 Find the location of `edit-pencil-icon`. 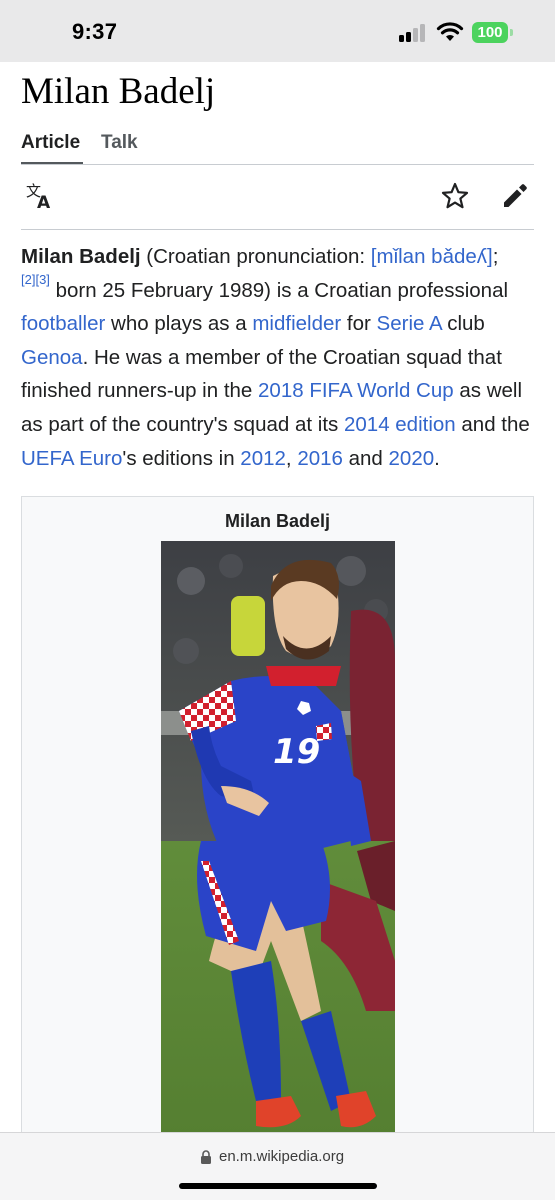

edit-pencil-icon is located at coordinates (515, 196).